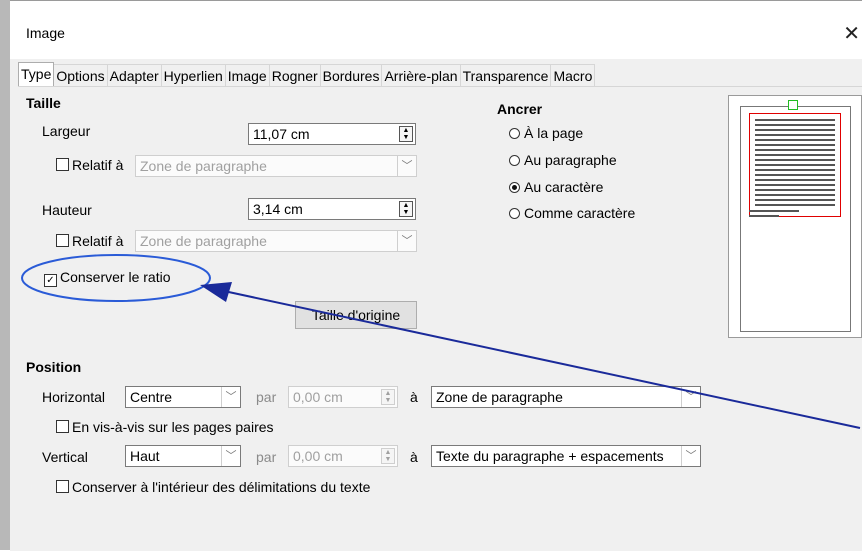 Image resolution: width=862 pixels, height=551 pixels. What do you see at coordinates (98, 241) in the screenshot?
I see `relatif2-label: Relatif à` at bounding box center [98, 241].